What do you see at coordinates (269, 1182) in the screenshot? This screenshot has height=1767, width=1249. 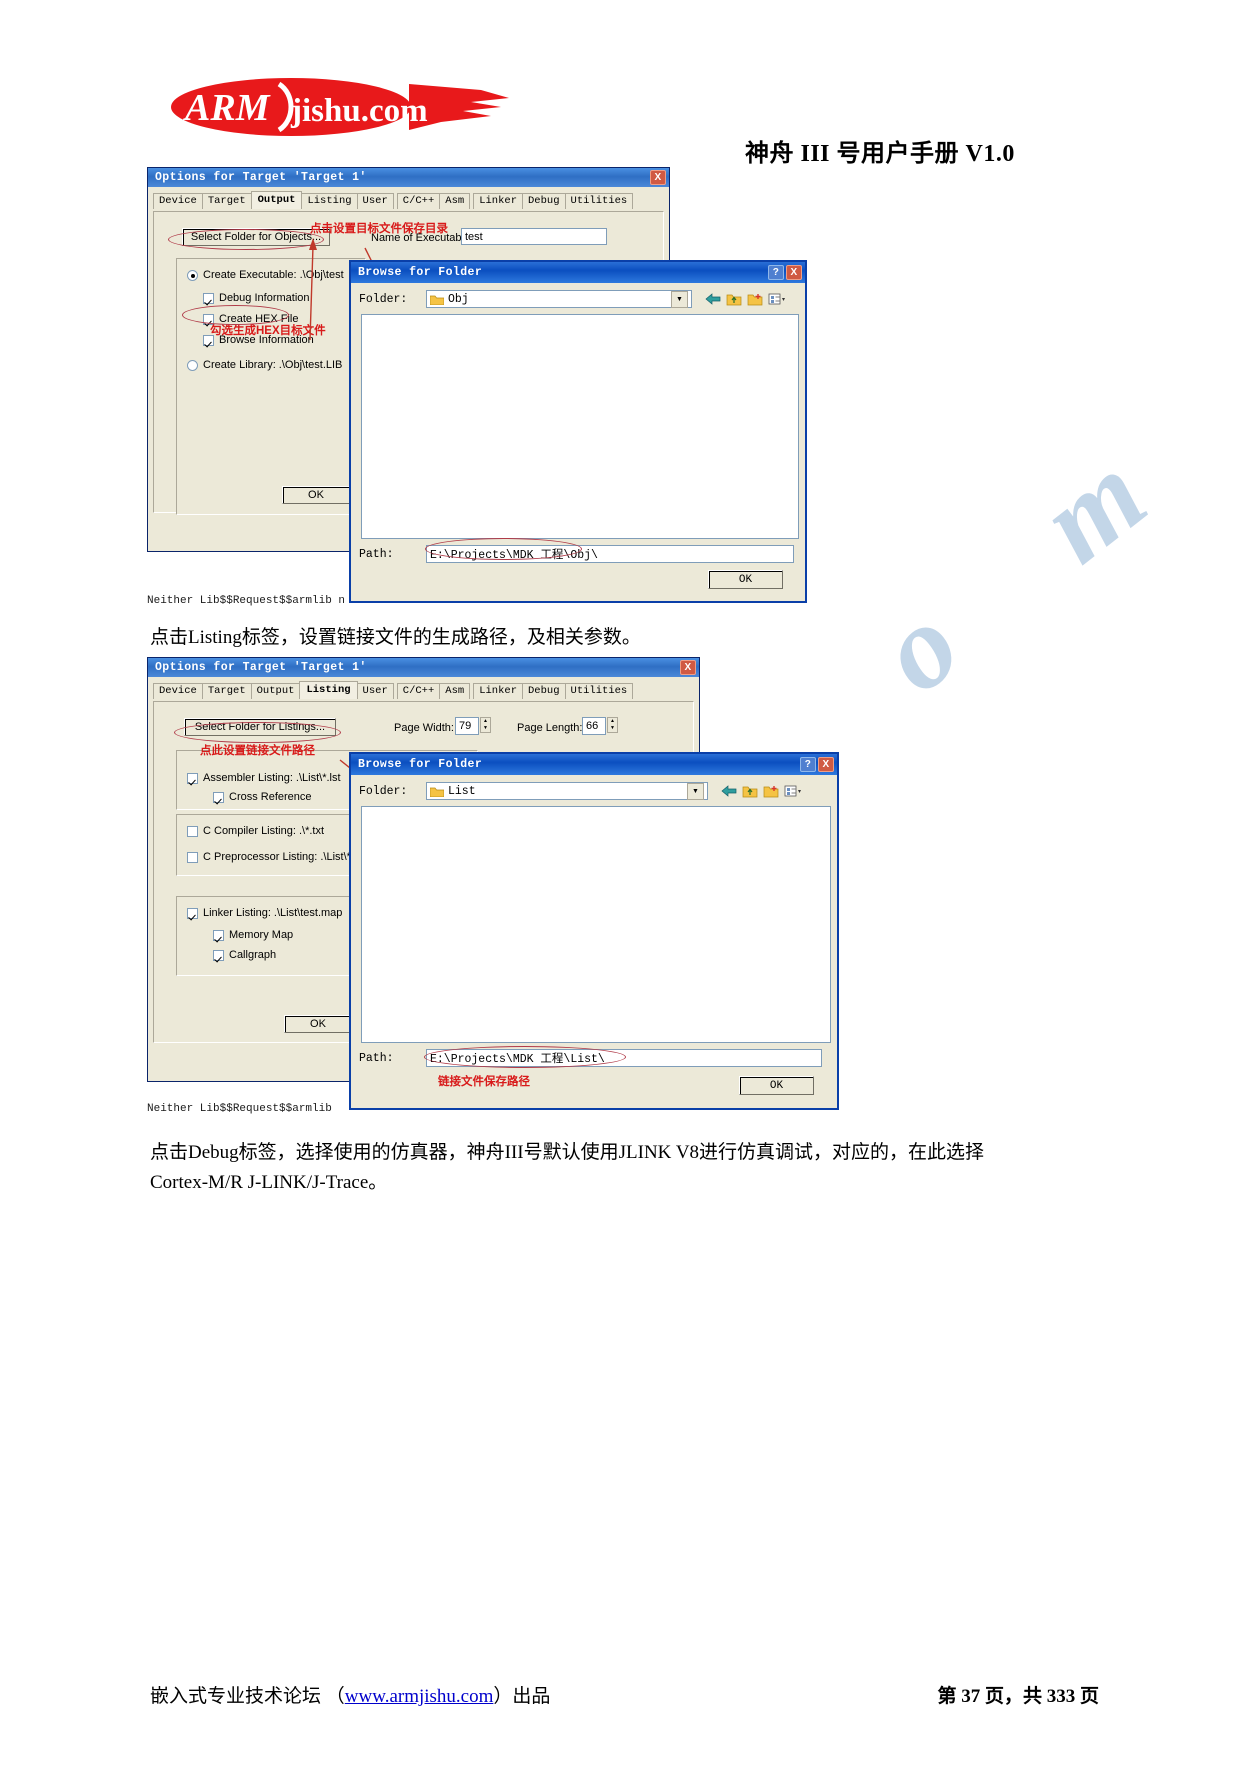 I see `paragraph-2-line-2: Cortex-M/R J-LINK/J-Trace。` at bounding box center [269, 1182].